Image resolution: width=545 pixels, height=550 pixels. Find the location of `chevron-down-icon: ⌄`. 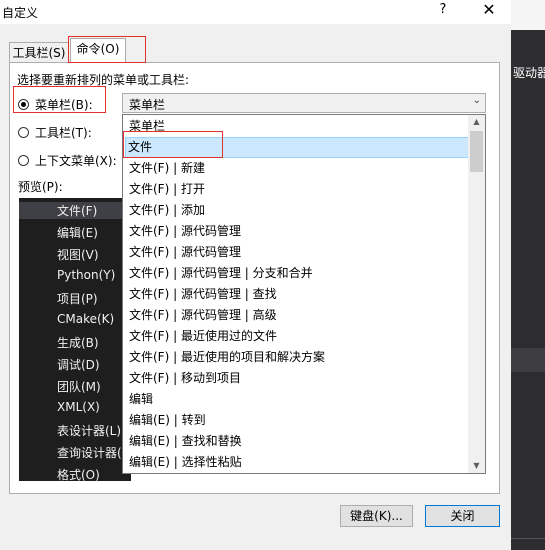

chevron-down-icon: ⌄ is located at coordinates (477, 100).